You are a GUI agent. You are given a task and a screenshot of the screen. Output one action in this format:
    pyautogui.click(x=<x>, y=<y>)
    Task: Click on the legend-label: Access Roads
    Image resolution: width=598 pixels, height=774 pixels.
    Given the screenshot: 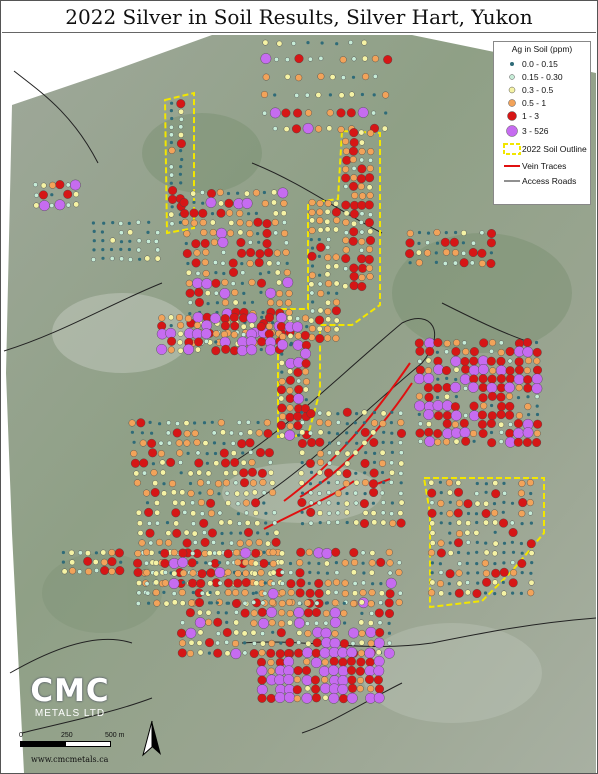 What is the action you would take?
    pyautogui.click(x=549, y=181)
    